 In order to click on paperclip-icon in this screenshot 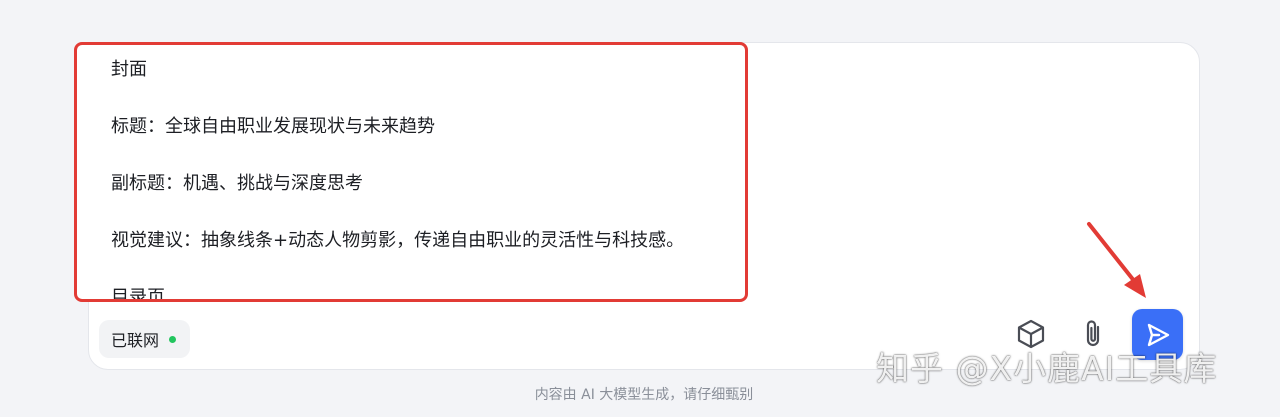, I will do `click(1094, 334)`.